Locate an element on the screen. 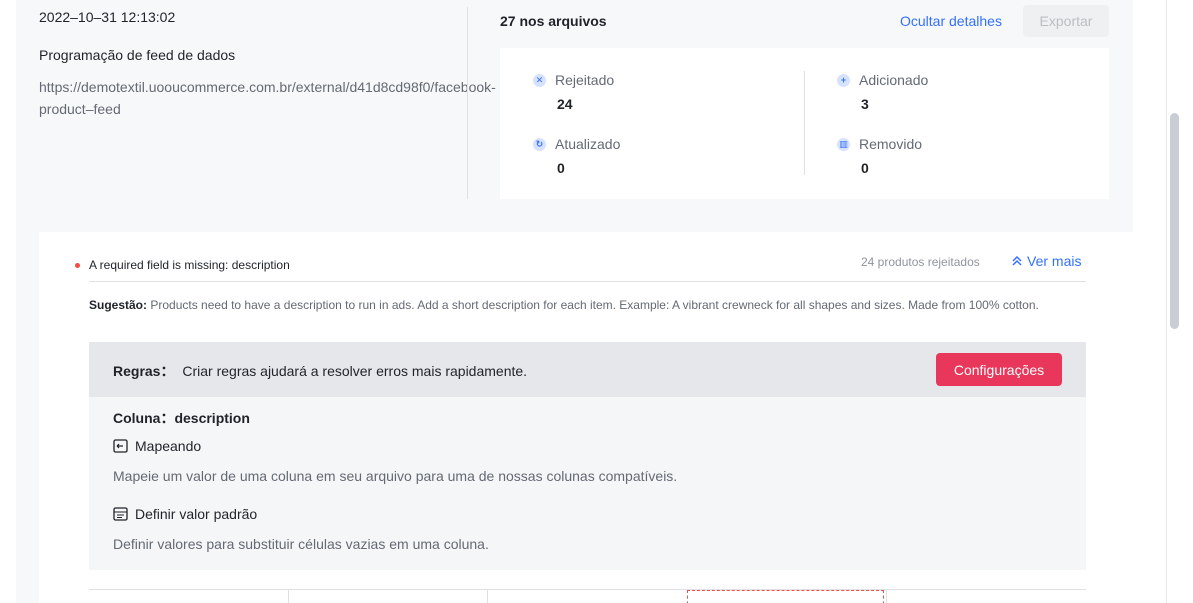  column-line: Coluna：description is located at coordinates (181, 418).